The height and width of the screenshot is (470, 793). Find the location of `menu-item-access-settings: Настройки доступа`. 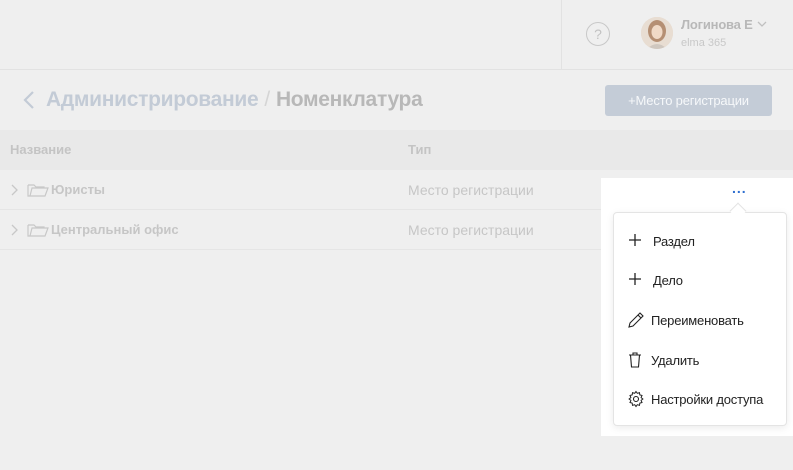

menu-item-access-settings: Настройки доступа is located at coordinates (700, 399).